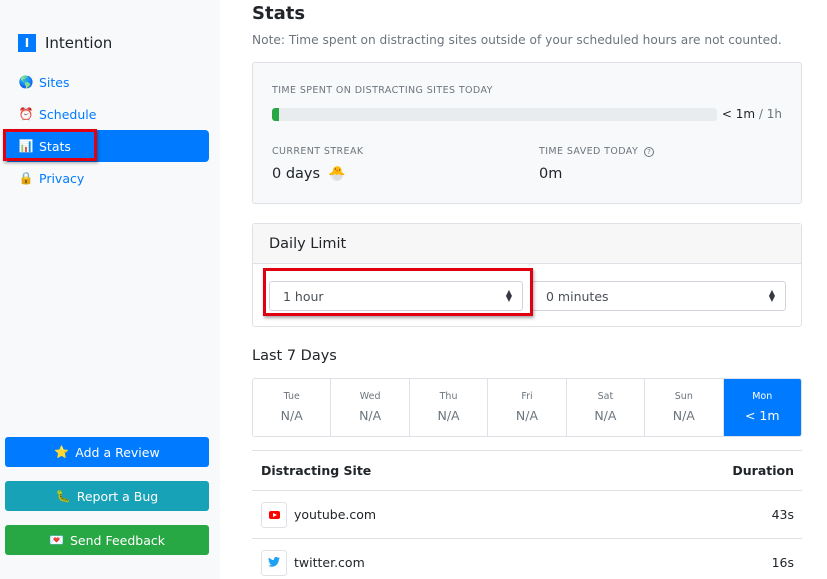  What do you see at coordinates (782, 562) in the screenshot?
I see `site-duration: 16s` at bounding box center [782, 562].